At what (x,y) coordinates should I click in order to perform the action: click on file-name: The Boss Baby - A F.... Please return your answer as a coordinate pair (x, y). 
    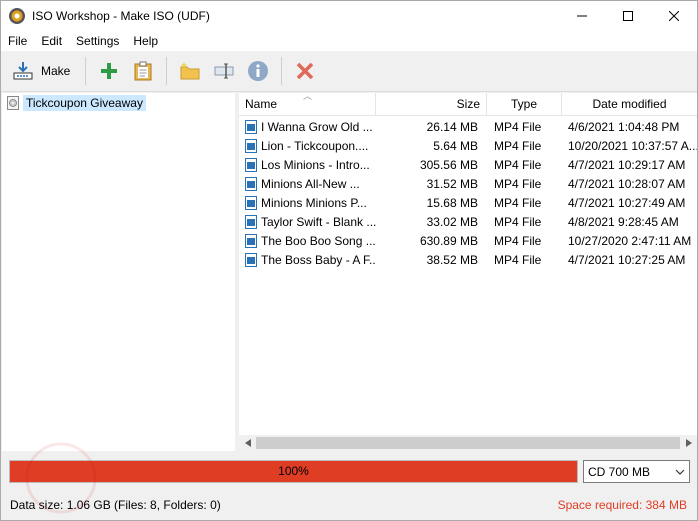
    Looking at the image, I should click on (318, 259).